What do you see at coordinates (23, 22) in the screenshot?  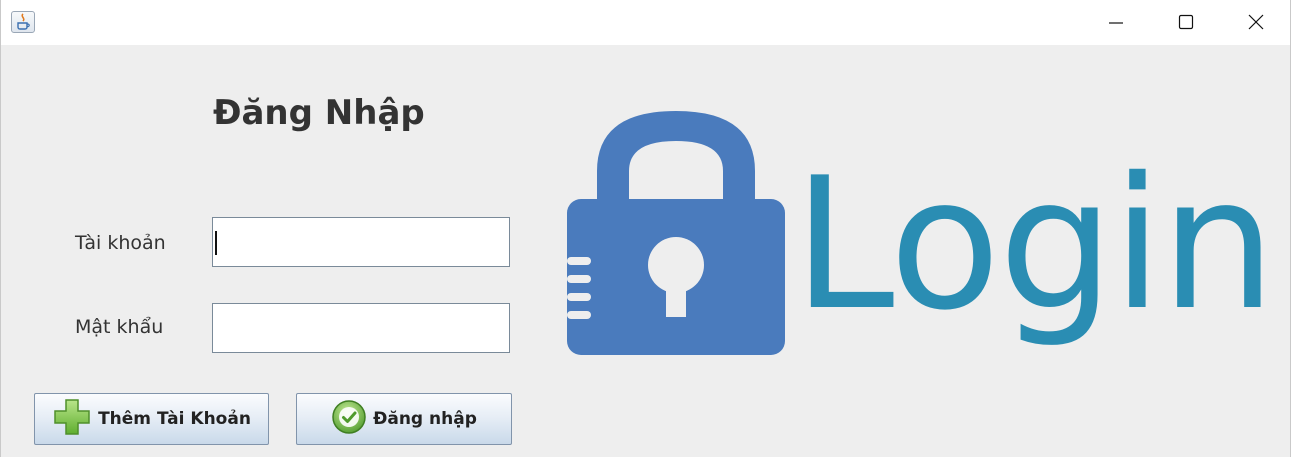 I see `java-app-icon` at bounding box center [23, 22].